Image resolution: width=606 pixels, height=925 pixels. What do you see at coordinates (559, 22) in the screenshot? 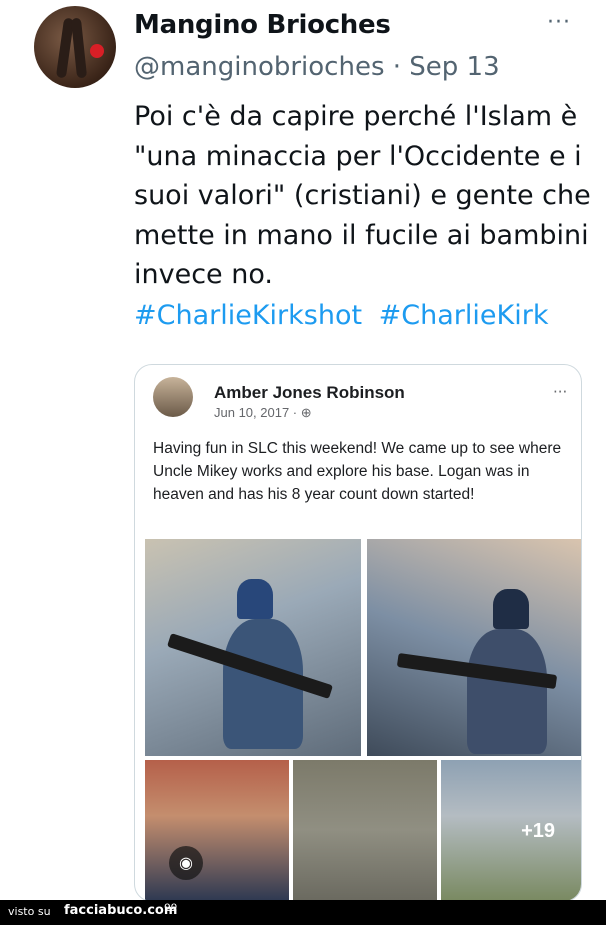
I see `more-options-icon: ···` at bounding box center [559, 22].